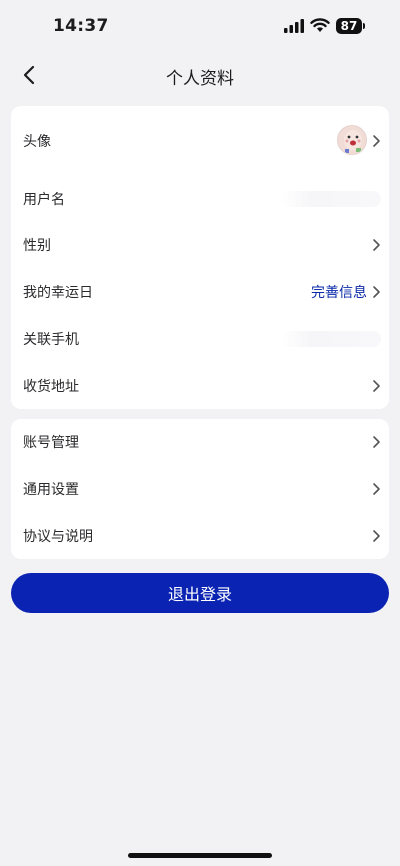  What do you see at coordinates (51, 443) in the screenshot?
I see `row-label: 账号管理` at bounding box center [51, 443].